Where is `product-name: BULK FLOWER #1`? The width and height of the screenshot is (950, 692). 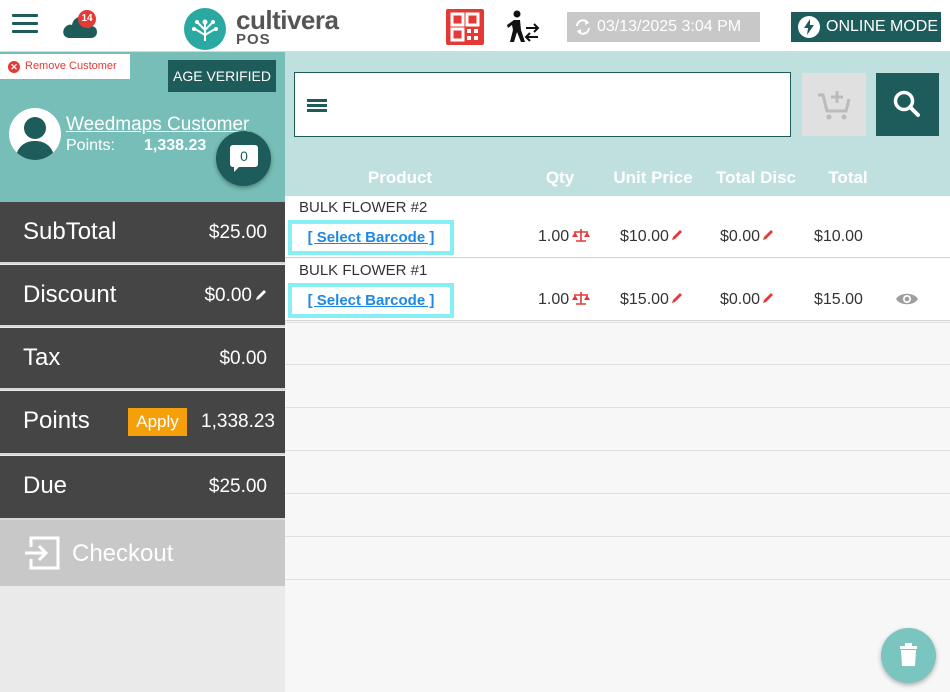
product-name: BULK FLOWER #1 is located at coordinates (363, 270).